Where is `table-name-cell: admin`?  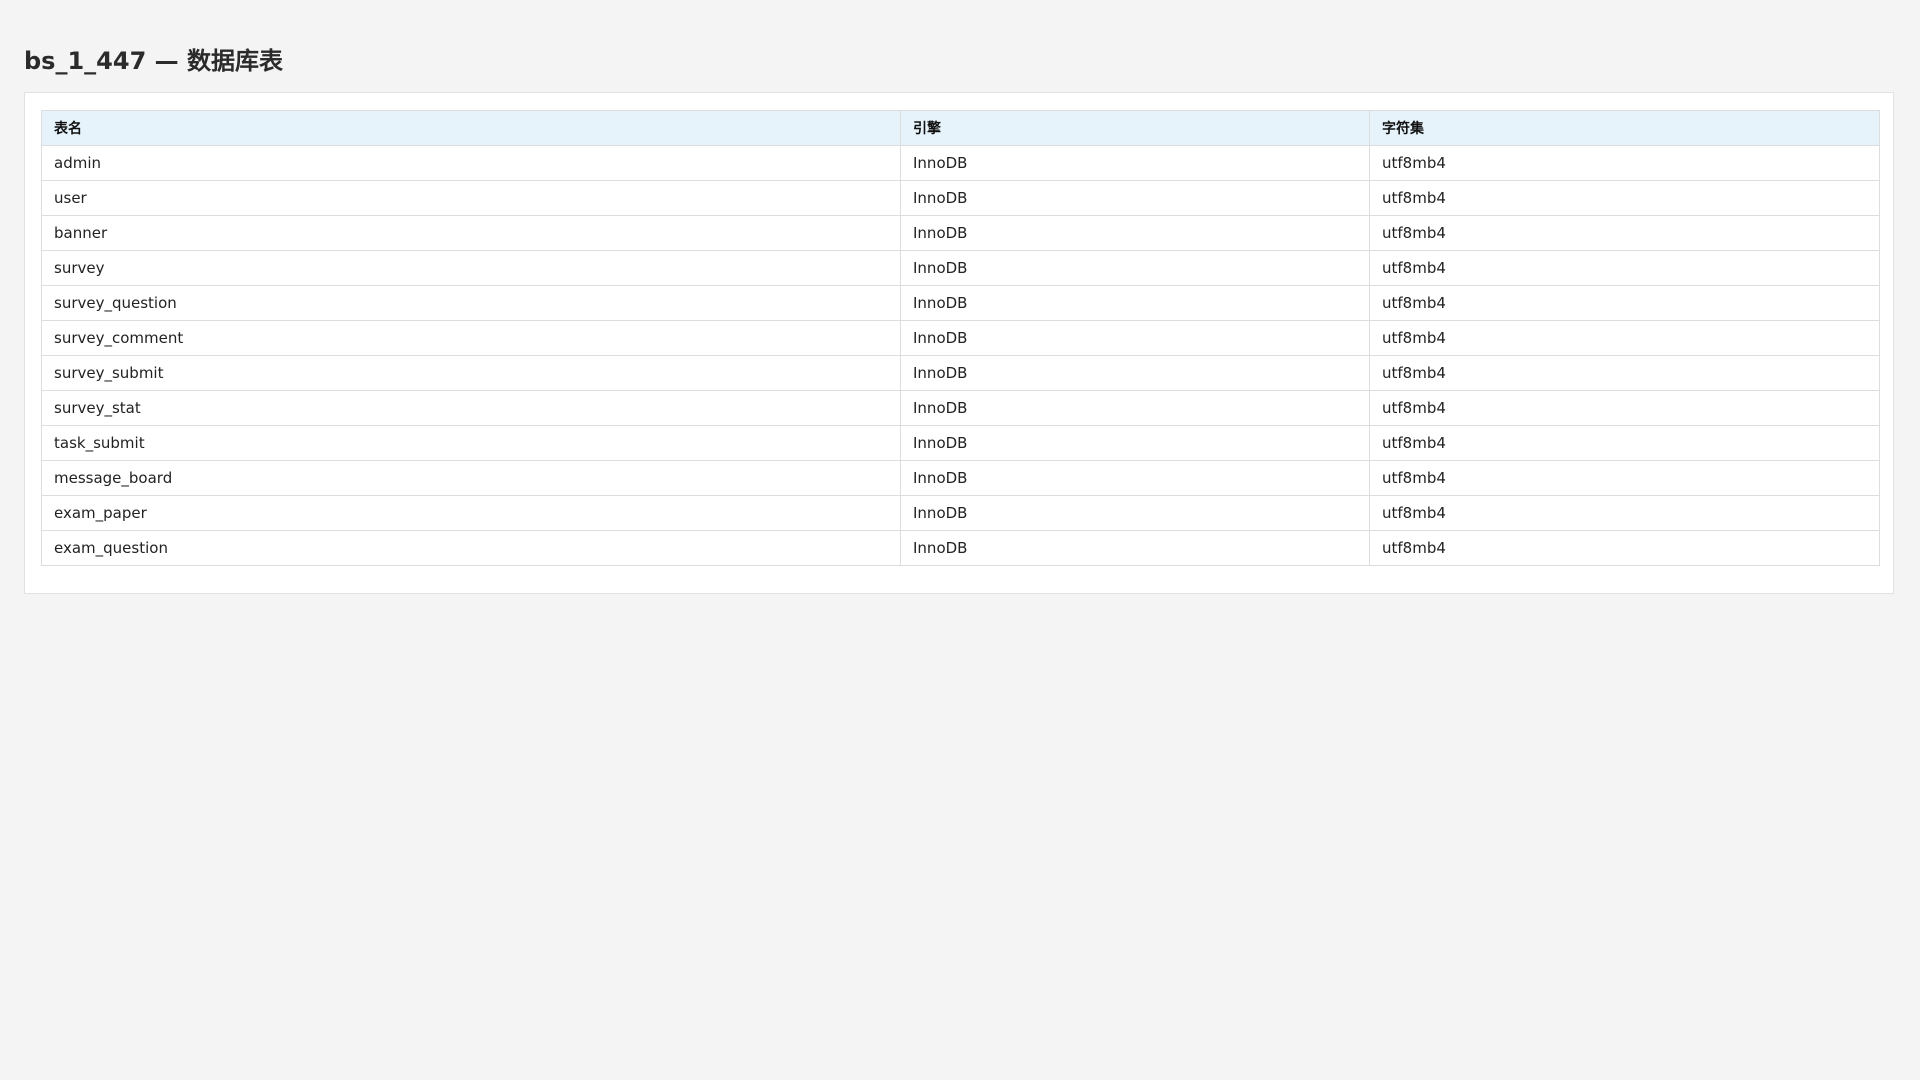 table-name-cell: admin is located at coordinates (471, 163).